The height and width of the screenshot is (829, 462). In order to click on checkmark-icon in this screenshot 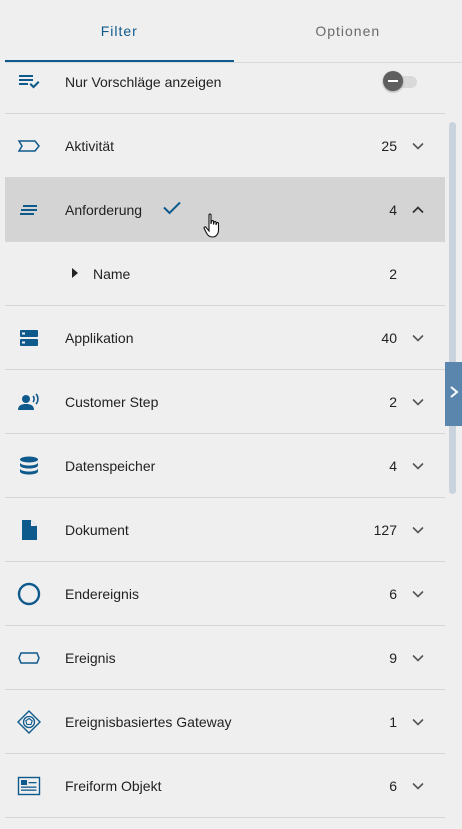, I will do `click(172, 209)`.